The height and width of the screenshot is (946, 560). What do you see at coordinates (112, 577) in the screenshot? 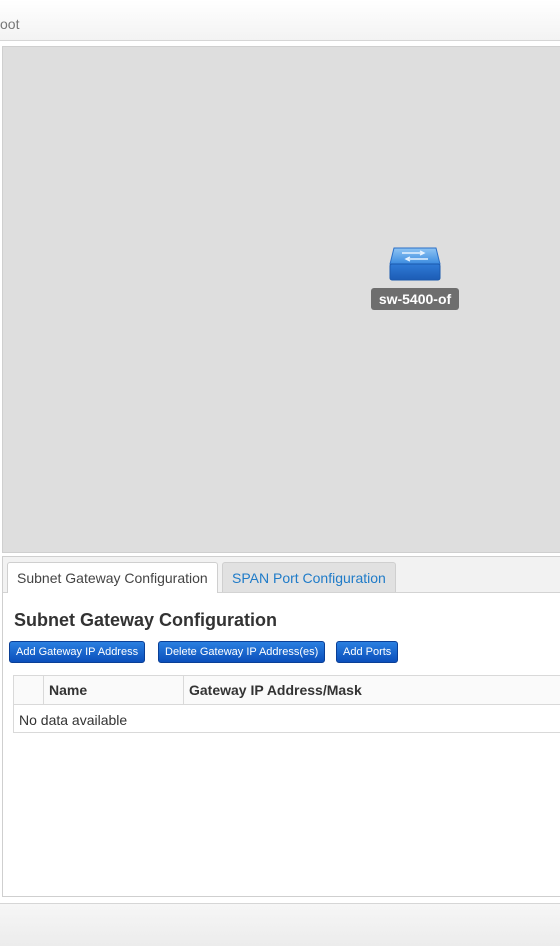
I see `tab-subnet-gateway-configuration: Subnet Gateway Configuration` at bounding box center [112, 577].